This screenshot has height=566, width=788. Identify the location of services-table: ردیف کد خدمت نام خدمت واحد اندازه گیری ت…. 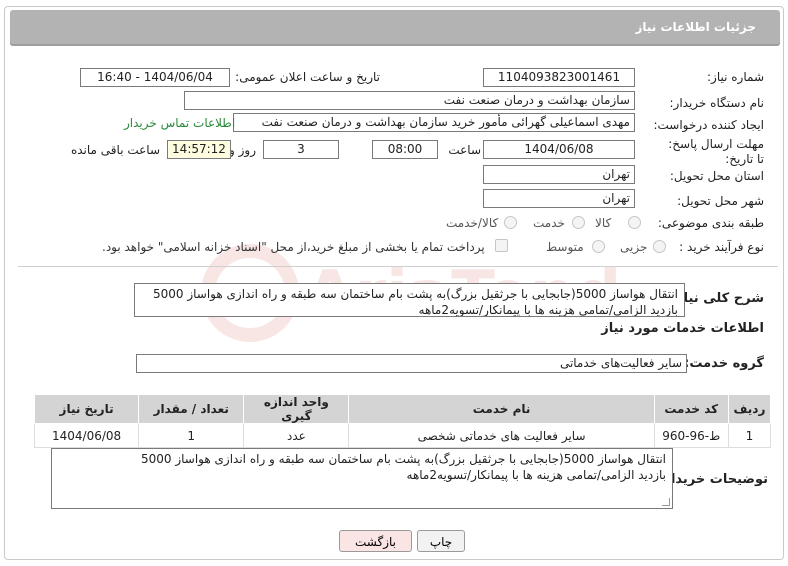
(402, 421).